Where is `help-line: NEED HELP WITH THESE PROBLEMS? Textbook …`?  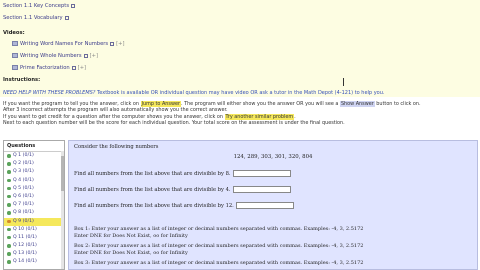
help-line: NEED HELP WITH THESE PROBLEMS? Textbook … is located at coordinates (193, 93).